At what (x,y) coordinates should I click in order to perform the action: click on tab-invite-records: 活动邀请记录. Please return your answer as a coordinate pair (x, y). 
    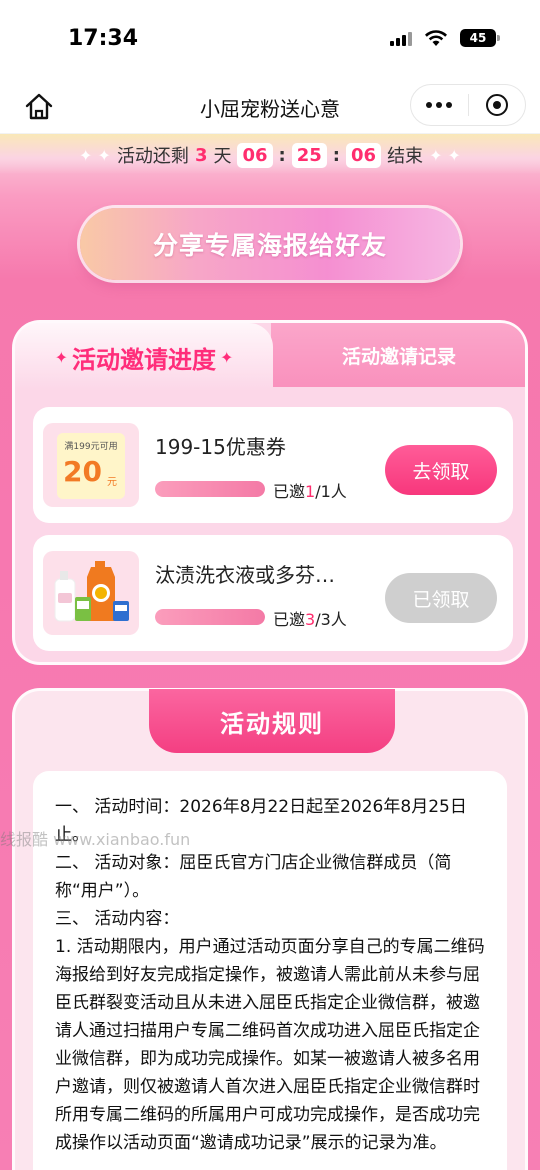
    Looking at the image, I should click on (399, 355).